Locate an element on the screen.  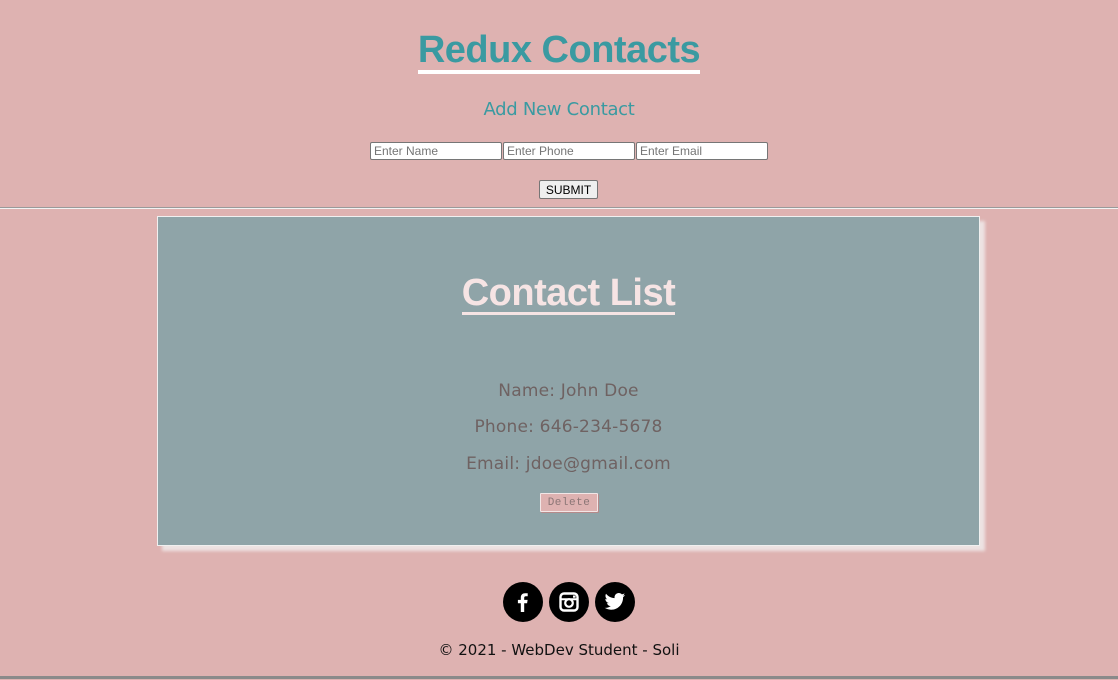
add-contact-form is located at coordinates (569, 151).